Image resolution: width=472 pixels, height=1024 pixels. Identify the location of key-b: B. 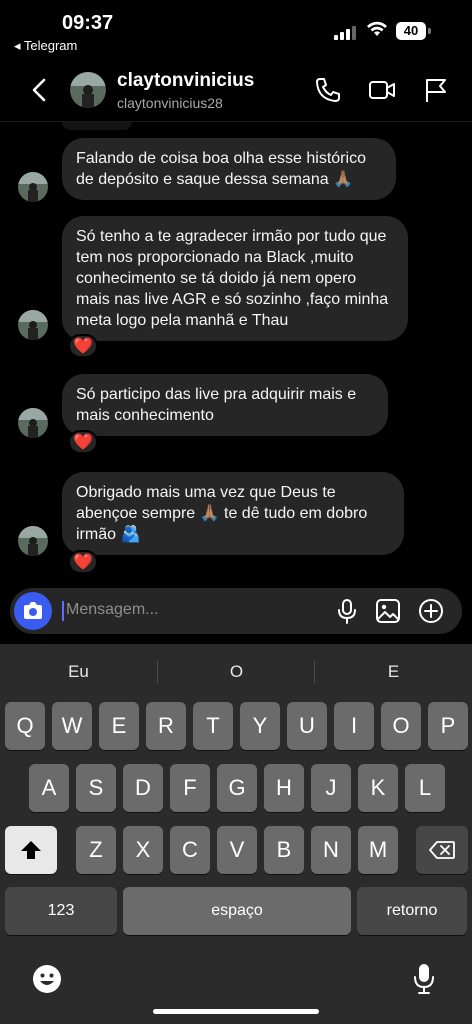
(284, 850).